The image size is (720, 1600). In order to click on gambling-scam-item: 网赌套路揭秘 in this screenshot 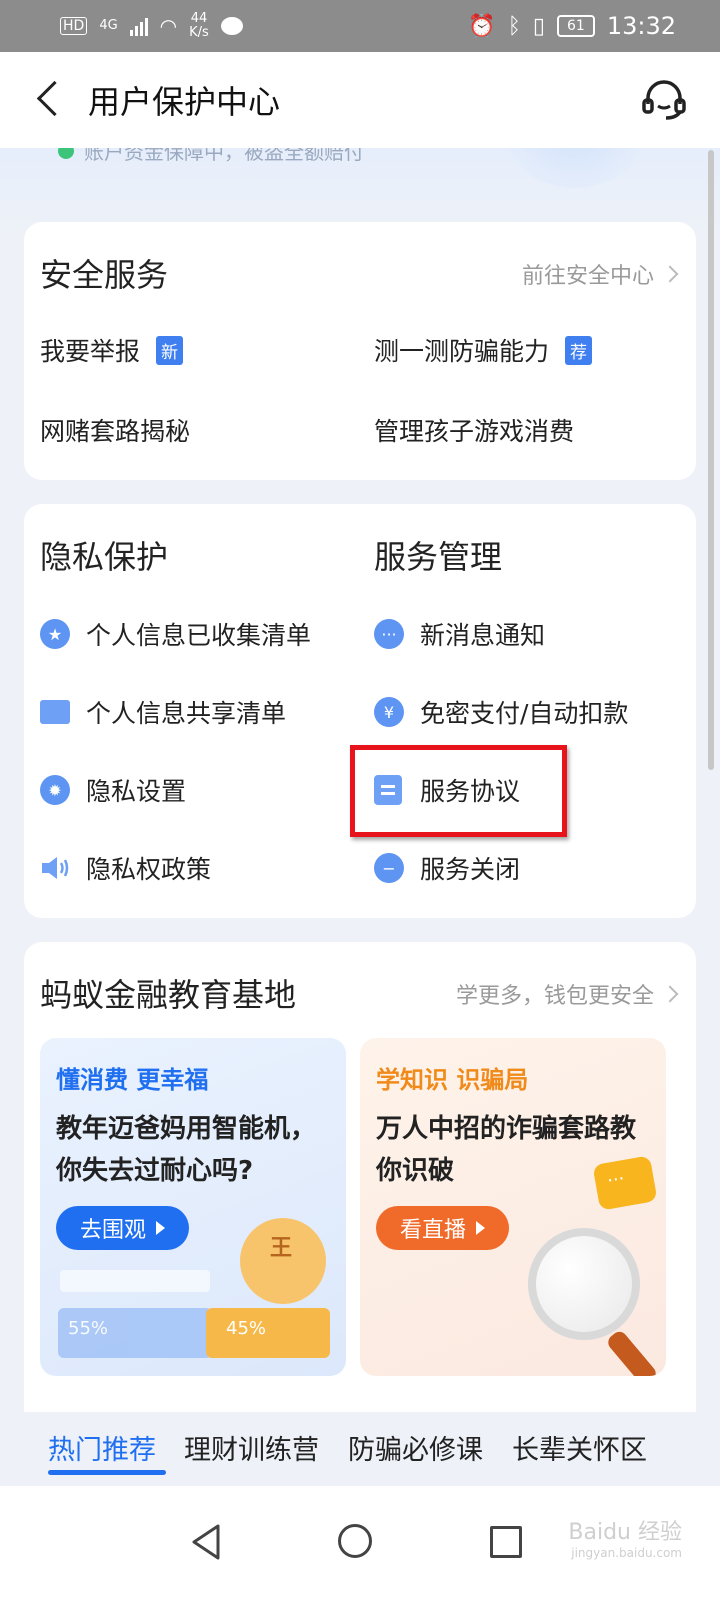, I will do `click(115, 430)`.